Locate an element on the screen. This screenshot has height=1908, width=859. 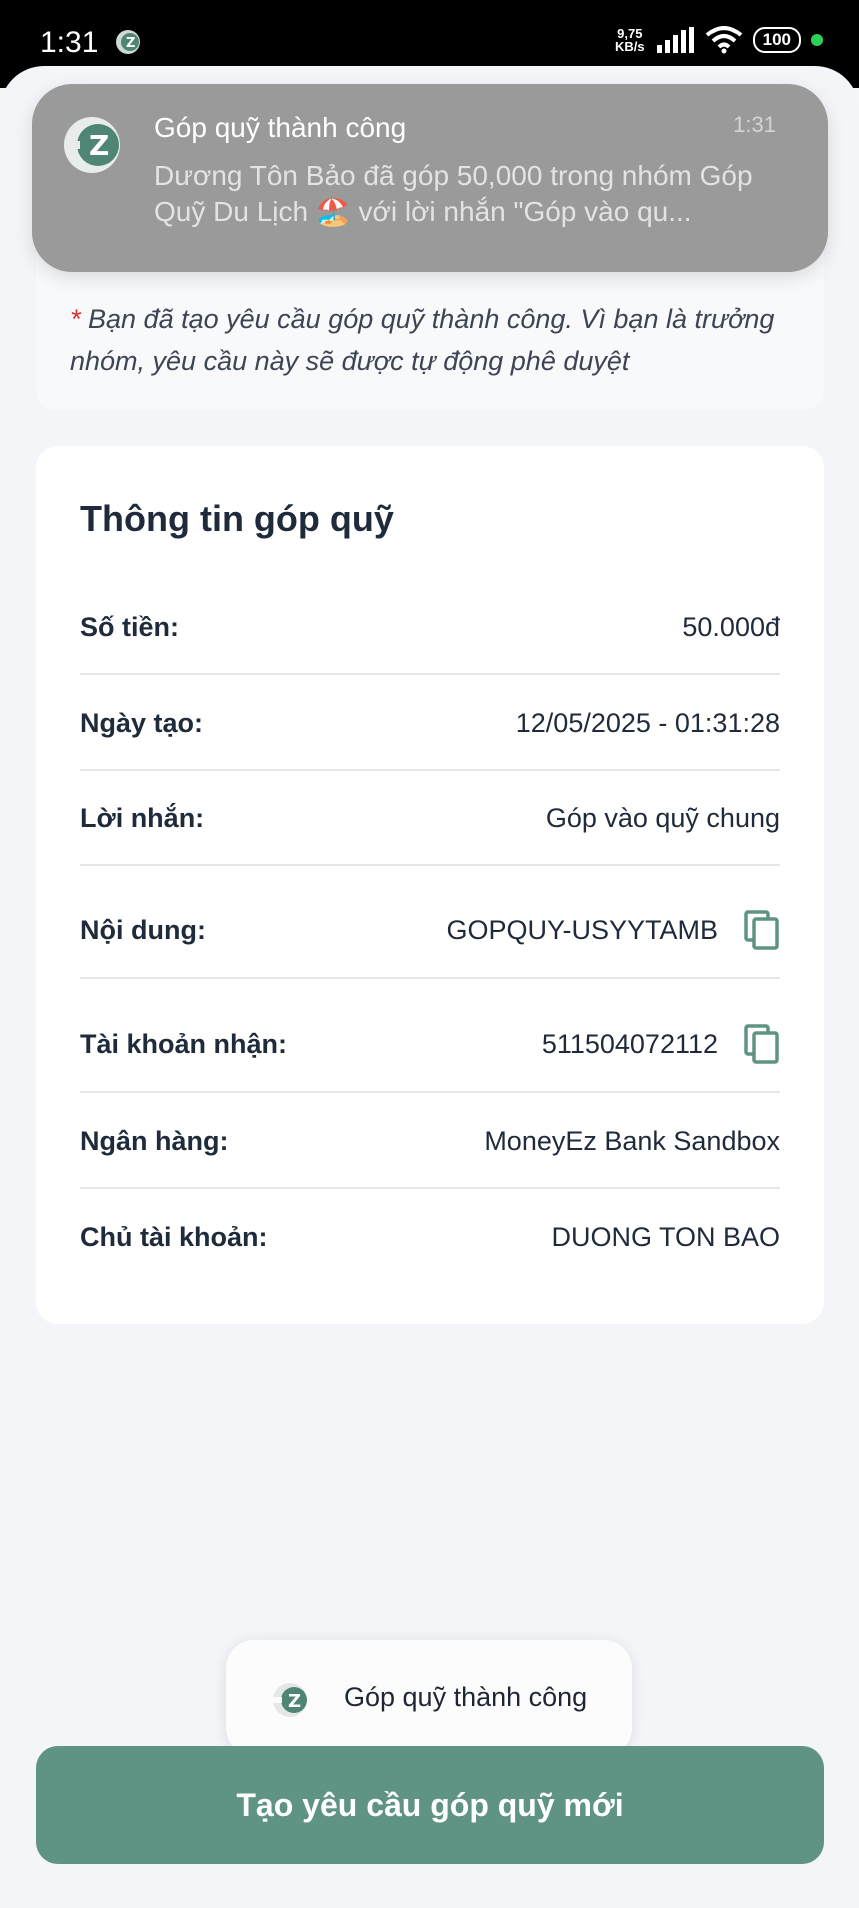
required-star: * is located at coordinates (75, 319).